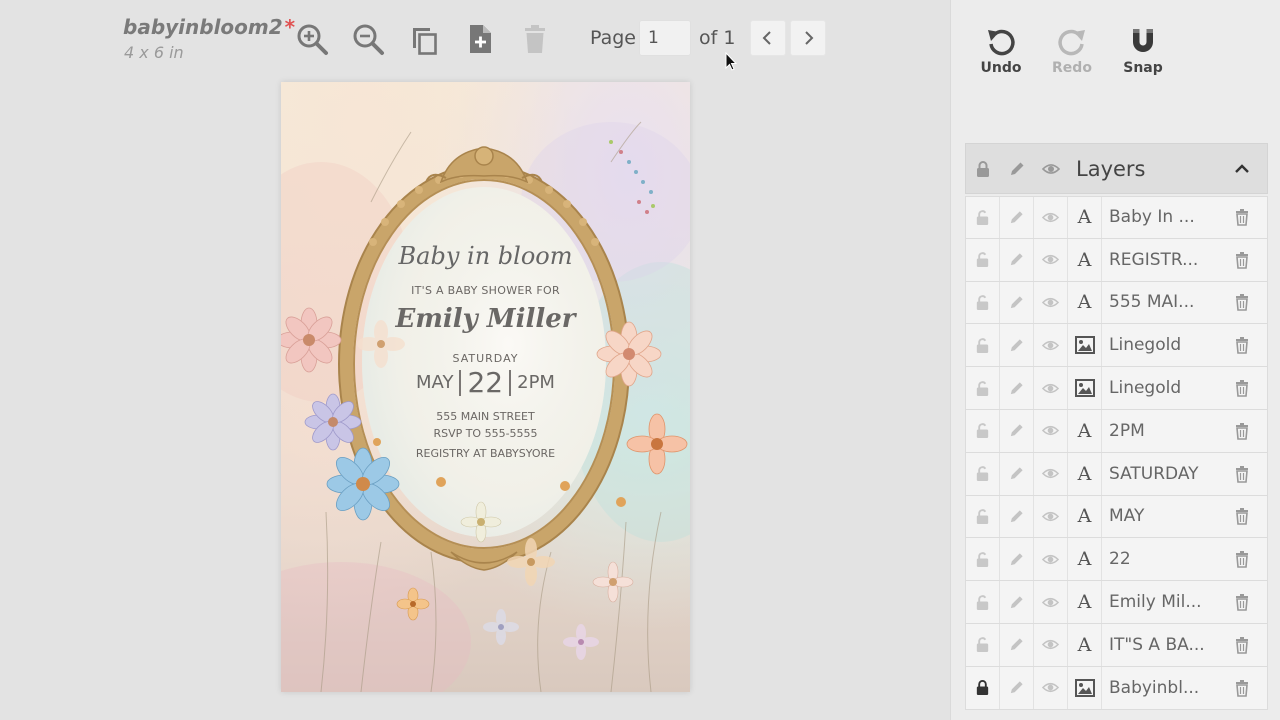 The image size is (1280, 720). Describe the element at coordinates (424, 39) in the screenshot. I see `duplicate-button` at that location.